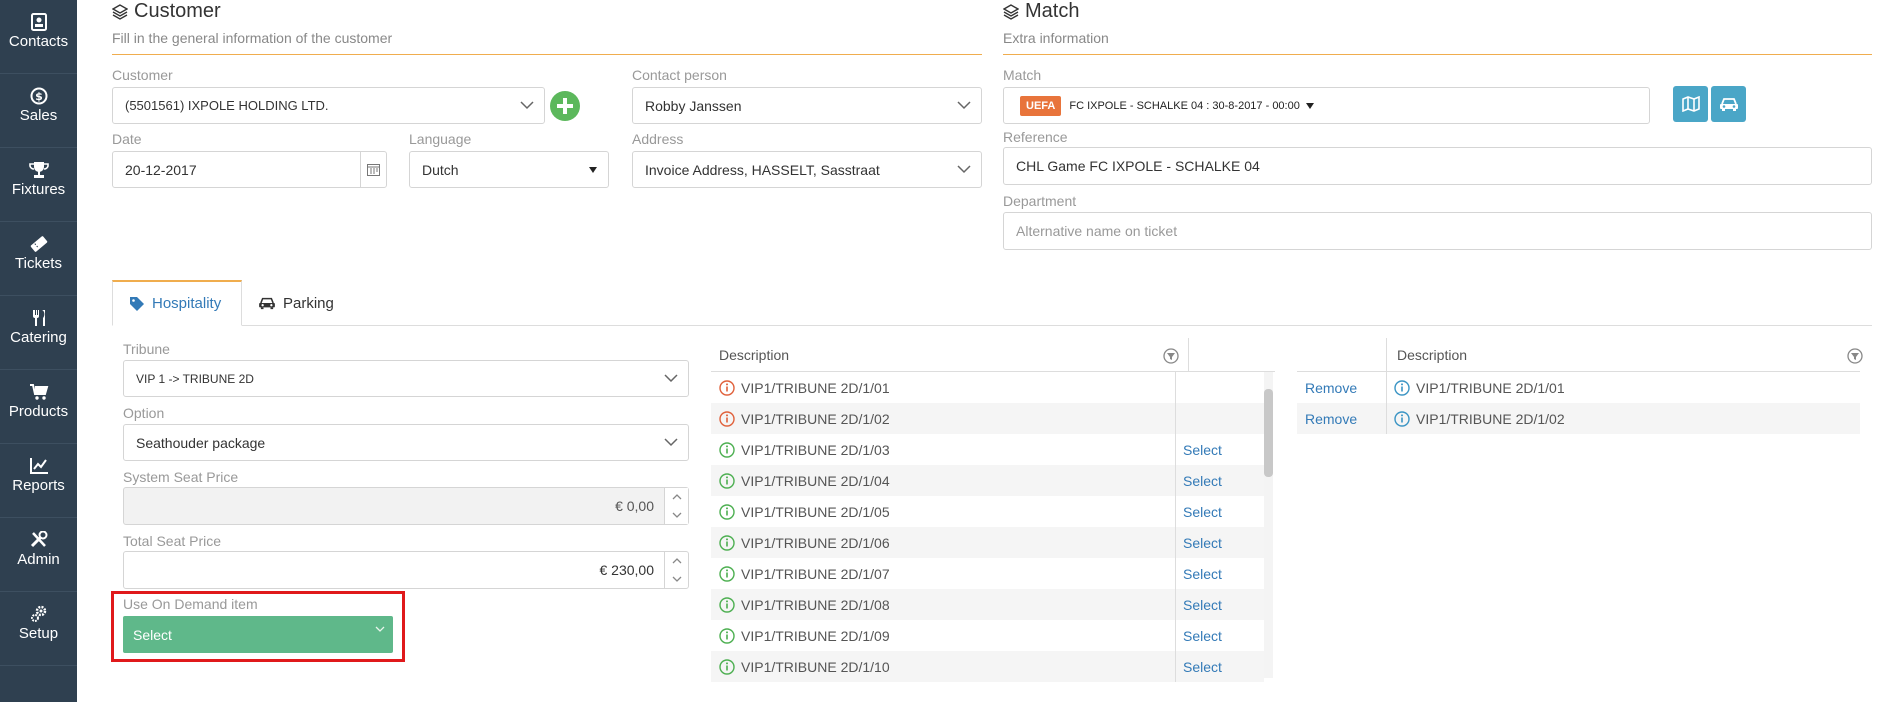  I want to click on customer-divider, so click(547, 54).